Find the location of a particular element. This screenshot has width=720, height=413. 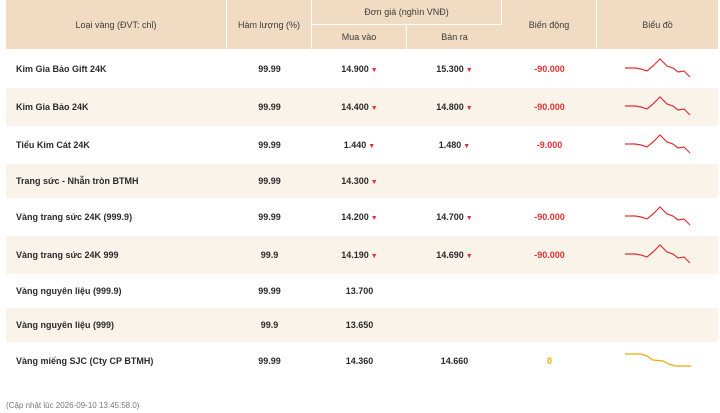

table-row: Trang sức - Nhẫn tròn BTMH 99.99 14.300 ▼ is located at coordinates (362, 181).